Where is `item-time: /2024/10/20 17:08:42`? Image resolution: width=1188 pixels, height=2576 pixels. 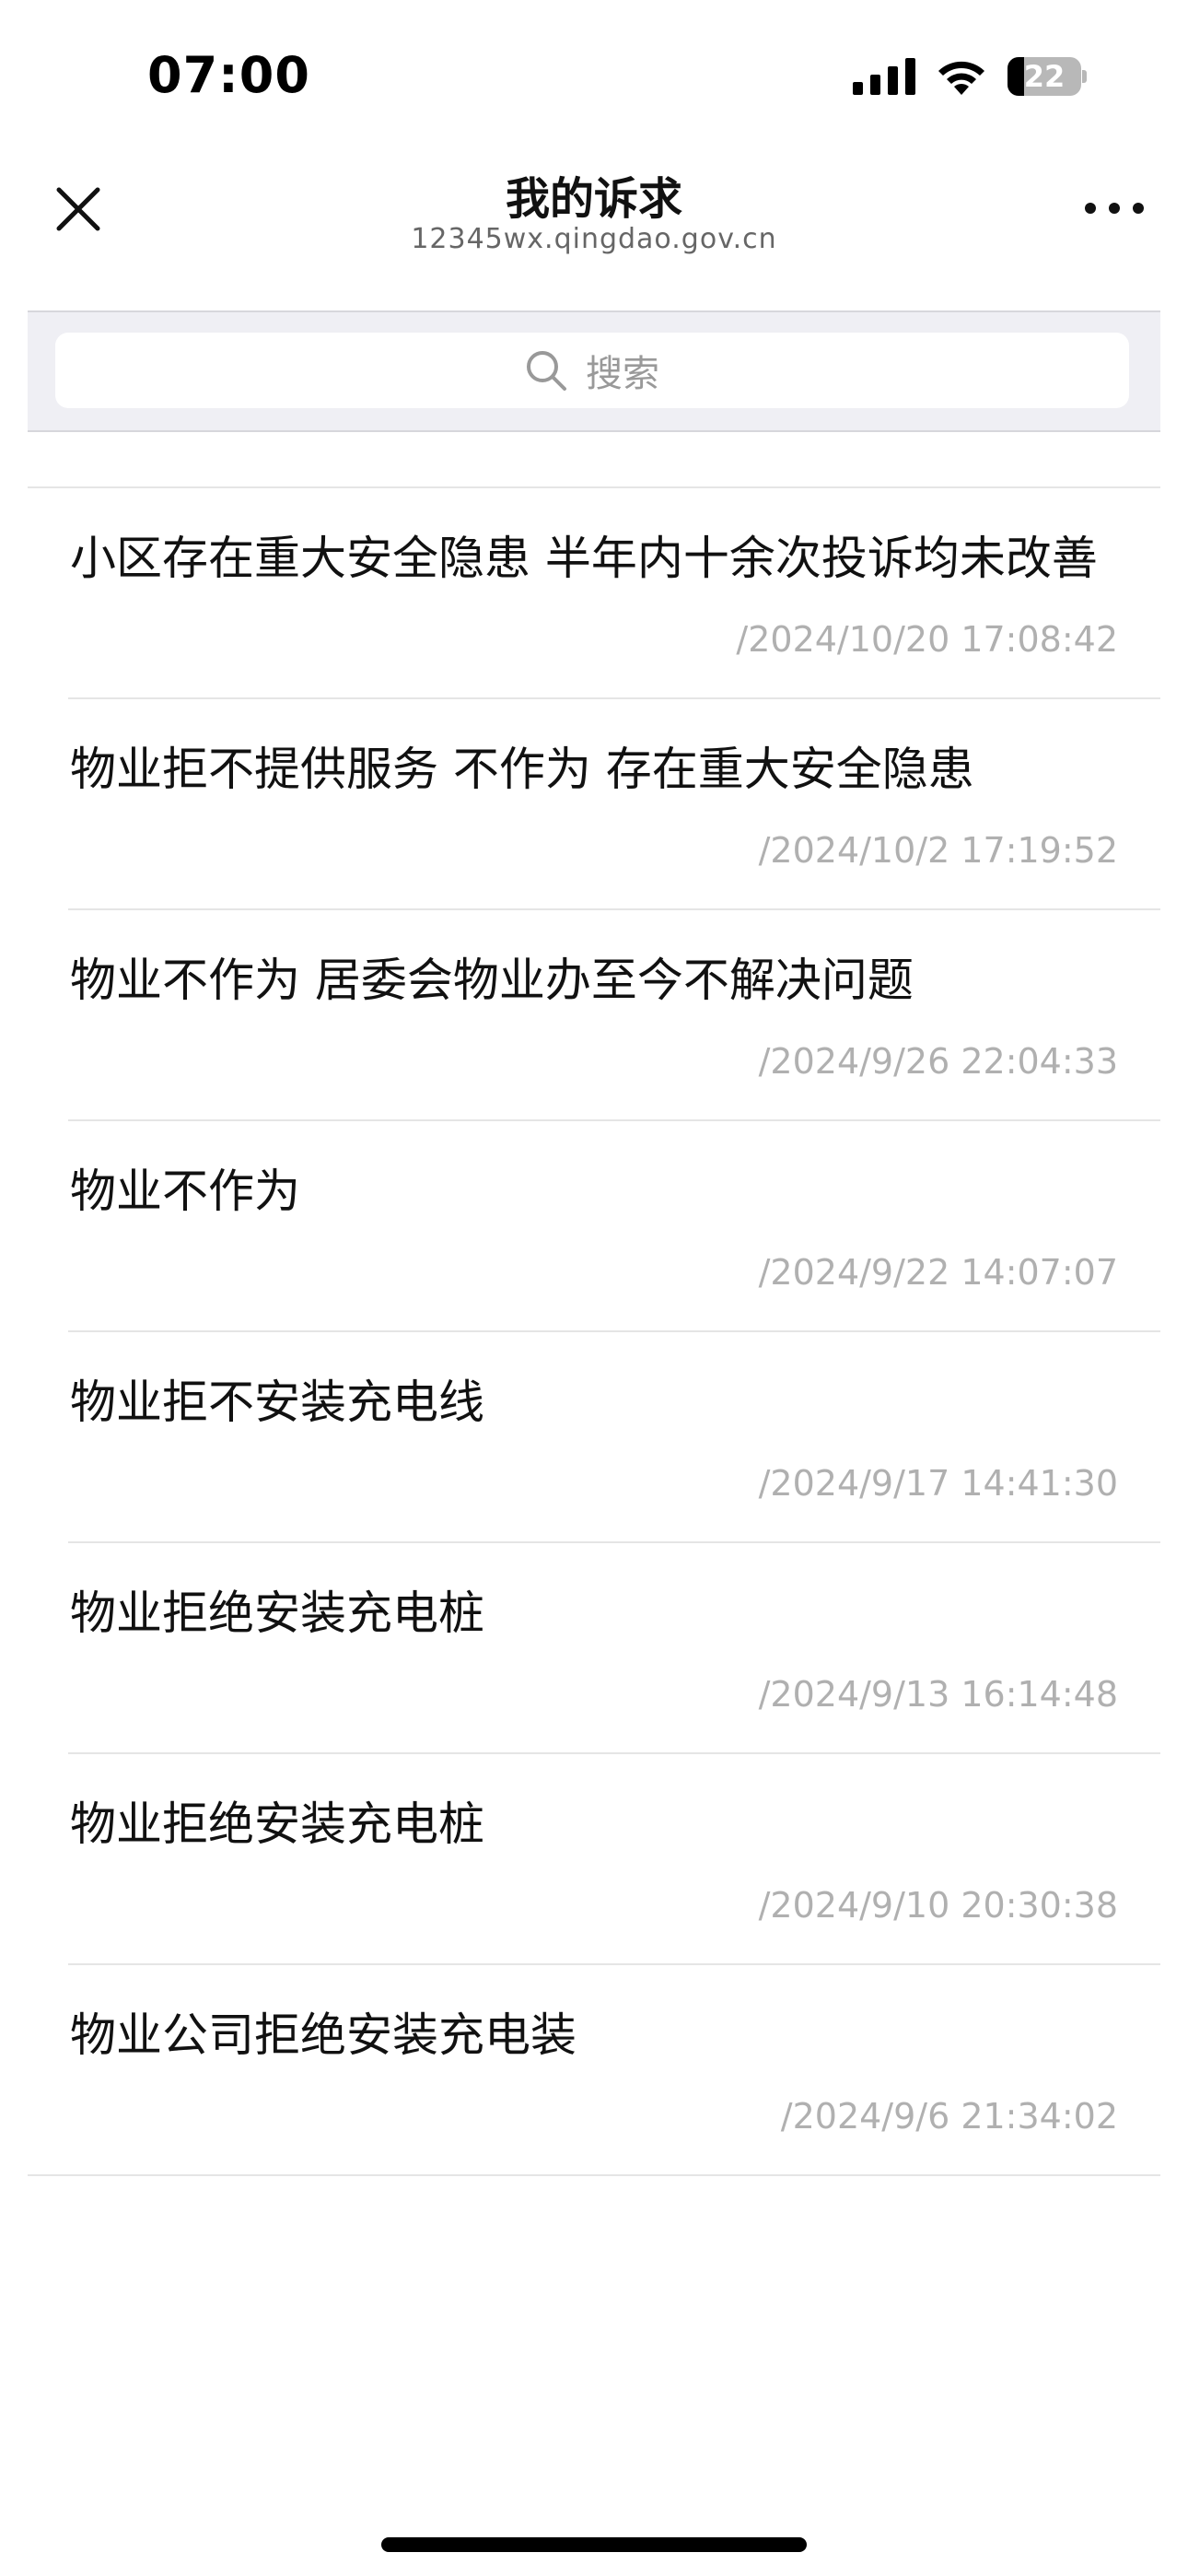 item-time: /2024/10/20 17:08:42 is located at coordinates (927, 639).